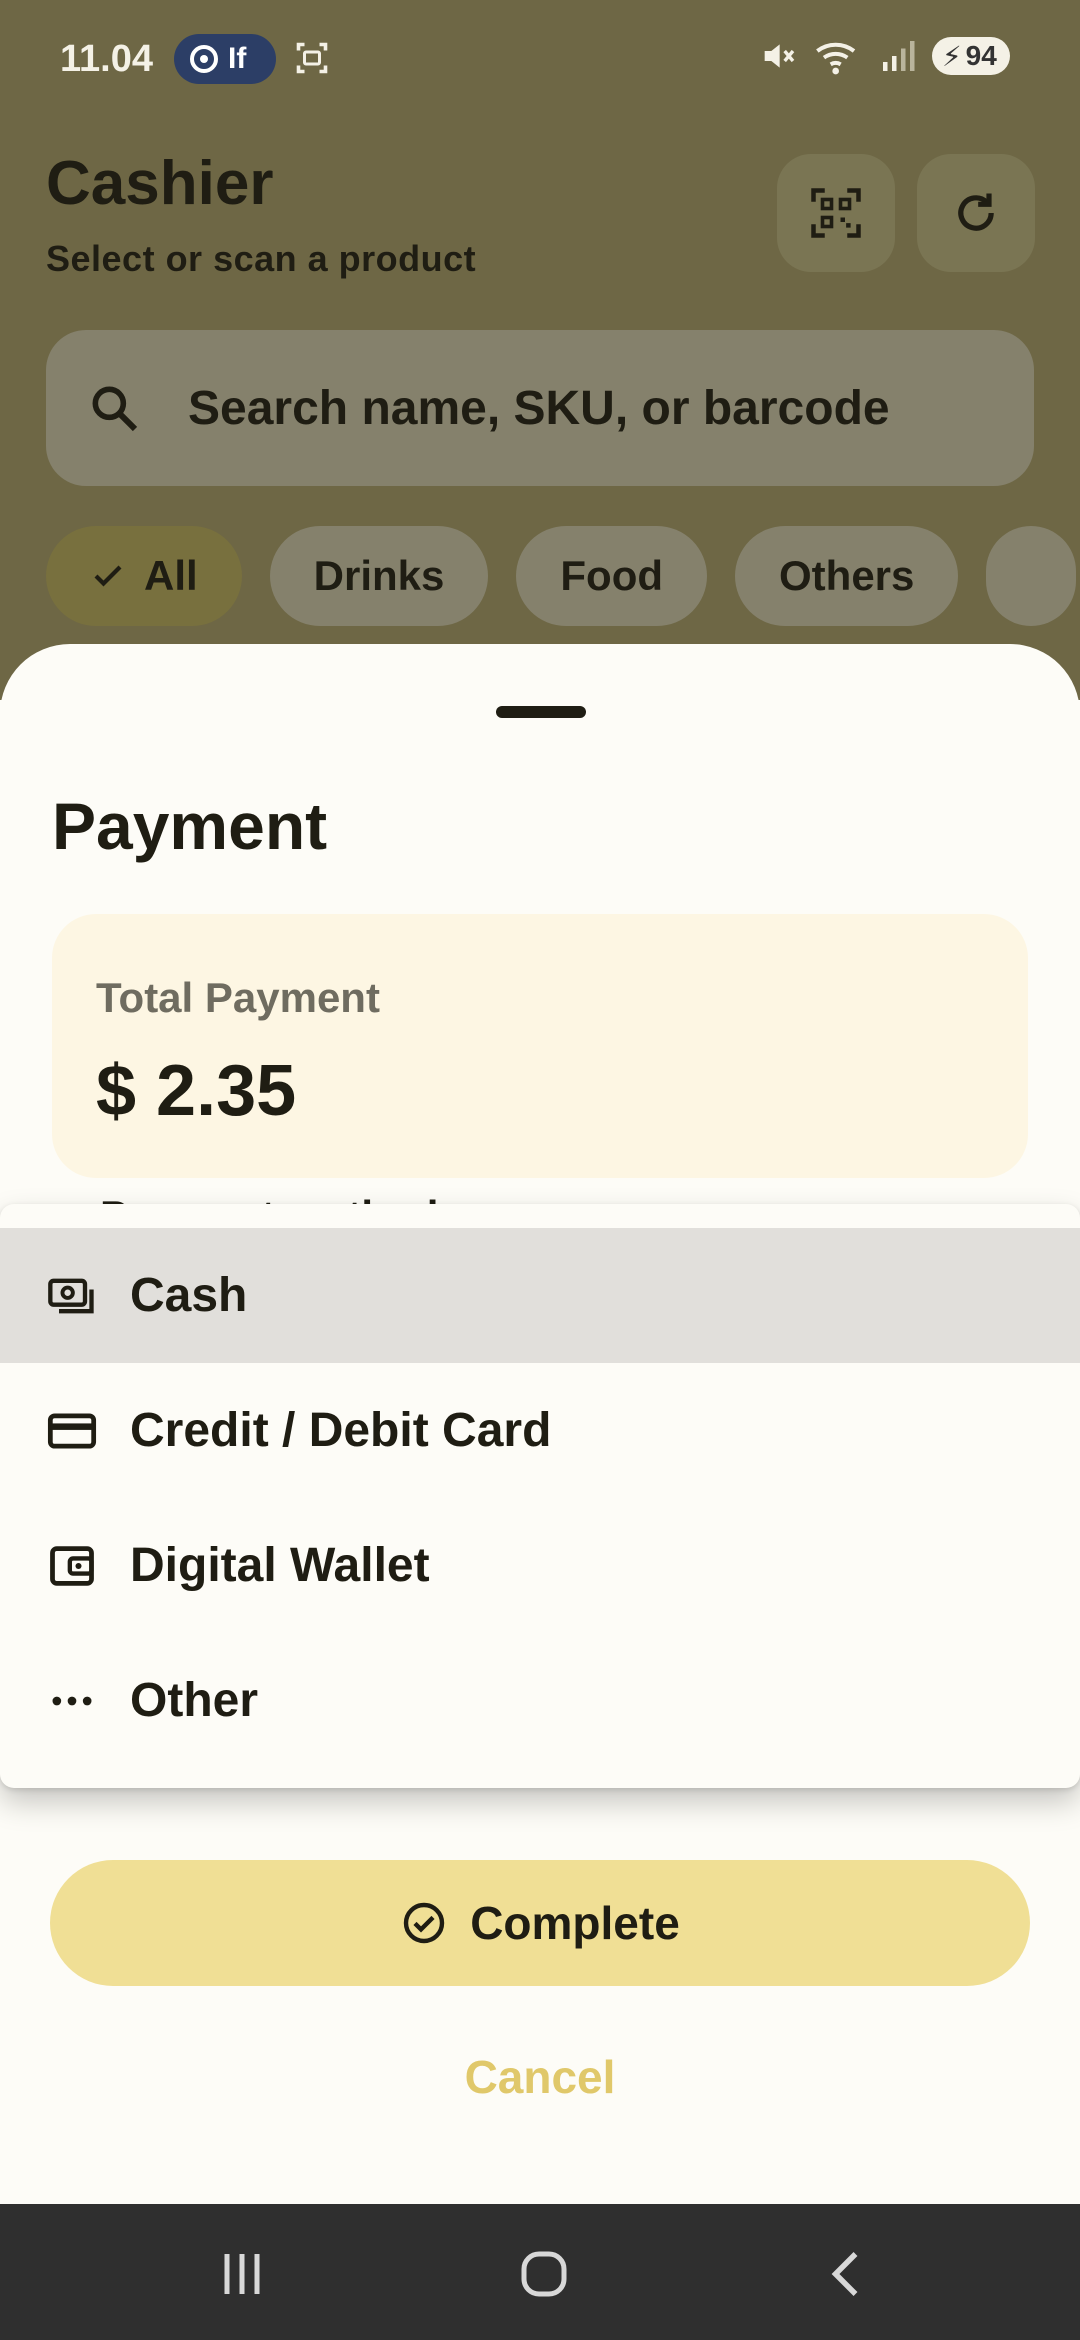 The height and width of the screenshot is (2340, 1080). I want to click on refresh-button, so click(976, 213).